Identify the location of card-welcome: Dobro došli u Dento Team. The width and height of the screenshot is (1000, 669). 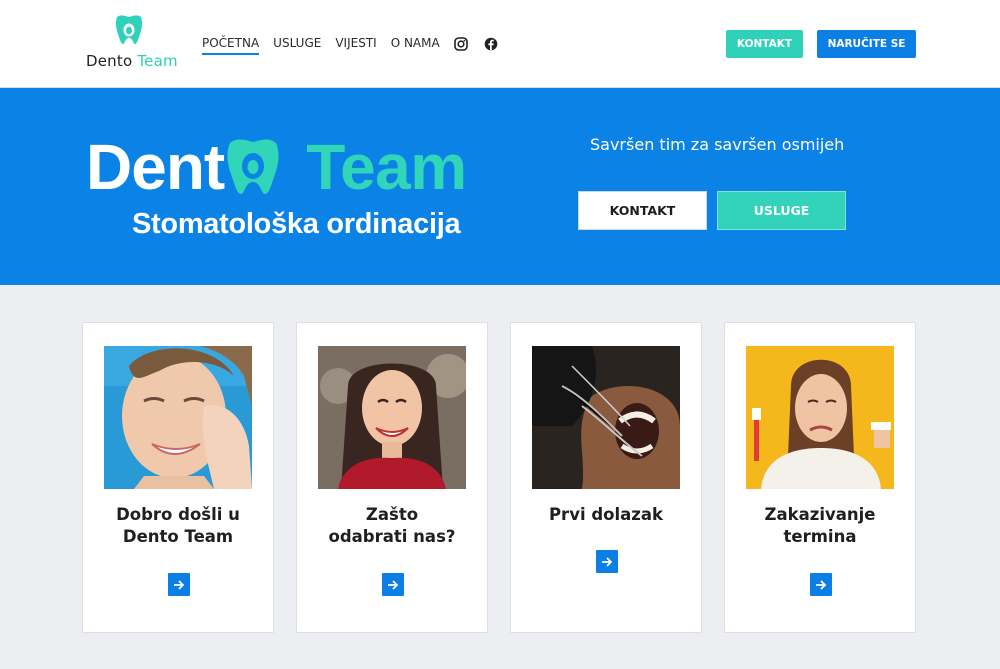
(178, 477).